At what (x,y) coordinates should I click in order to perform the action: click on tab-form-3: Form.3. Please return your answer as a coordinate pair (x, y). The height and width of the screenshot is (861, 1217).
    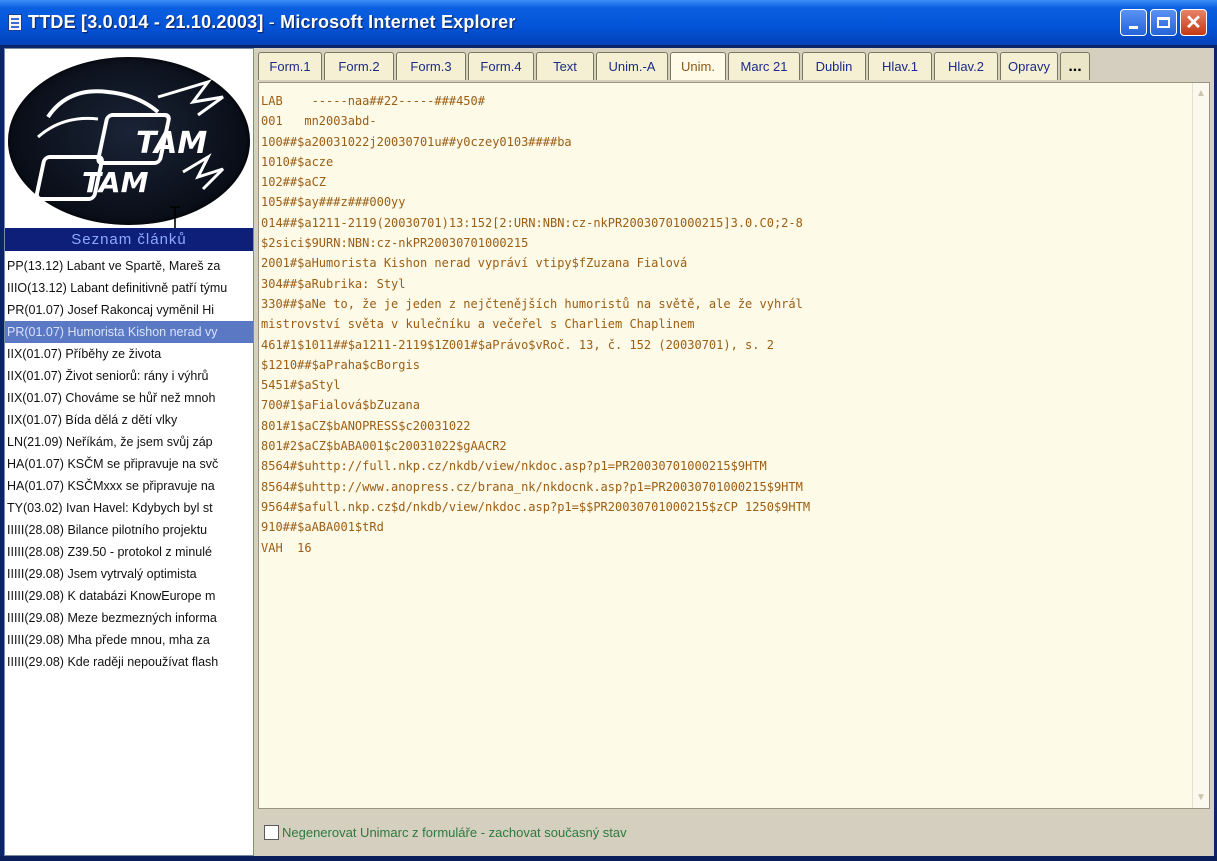
    Looking at the image, I should click on (431, 66).